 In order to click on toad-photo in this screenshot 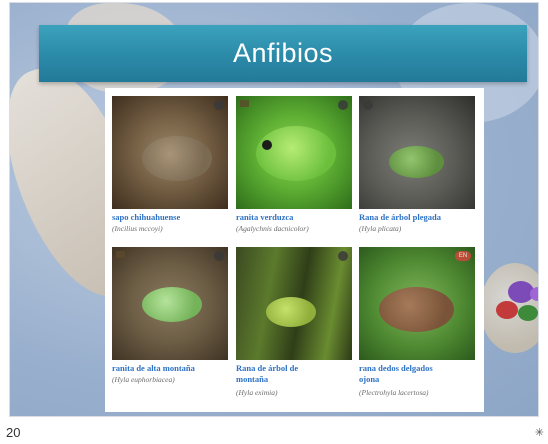, I will do `click(170, 152)`.